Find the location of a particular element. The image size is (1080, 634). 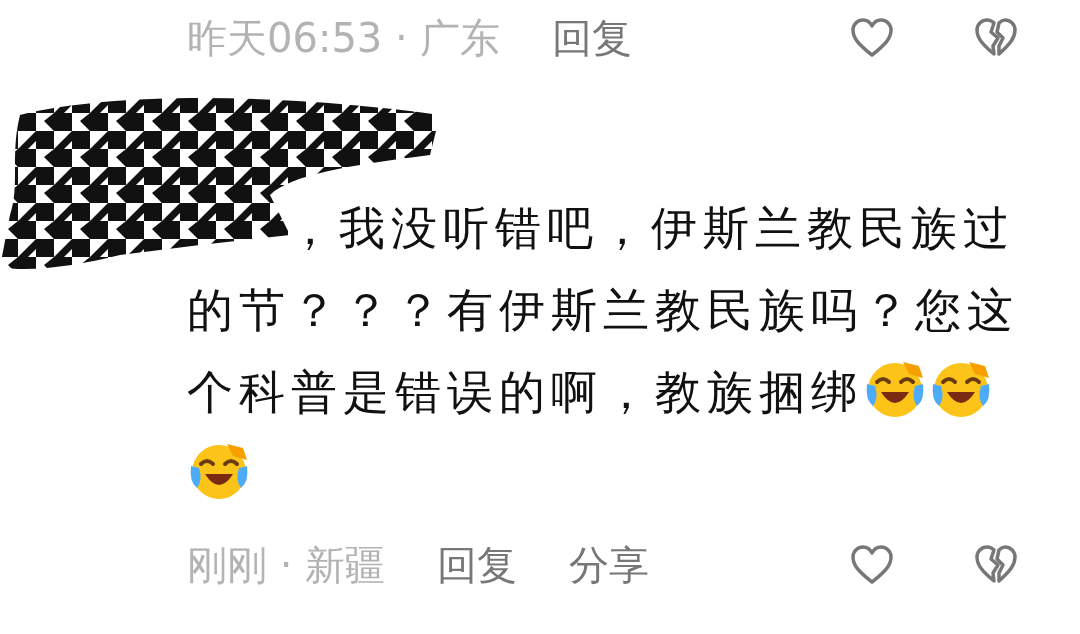

comment-meta: 昨天06:53 · 广东 is located at coordinates (344, 38).